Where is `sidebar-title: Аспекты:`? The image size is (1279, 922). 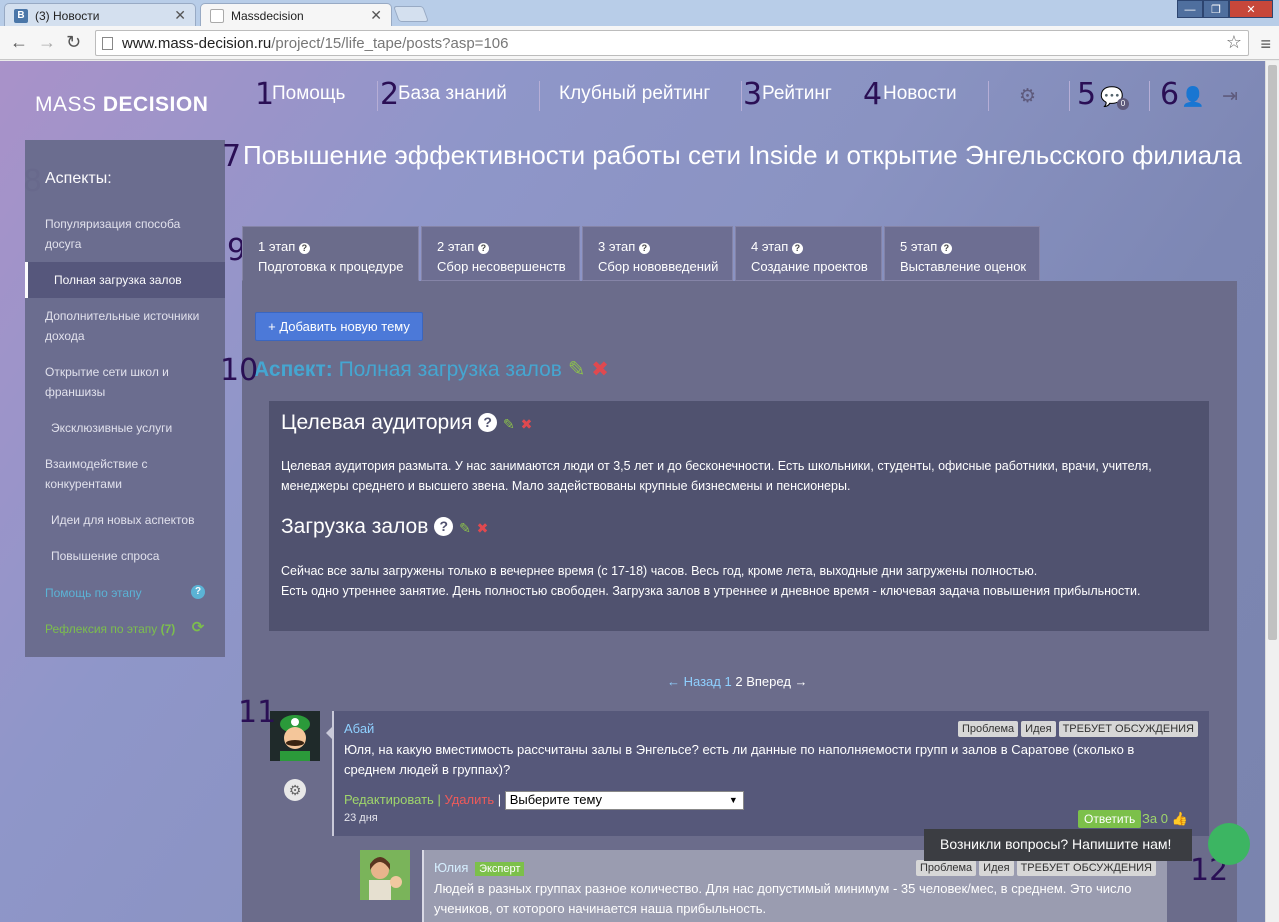 sidebar-title: Аспекты: is located at coordinates (78, 178).